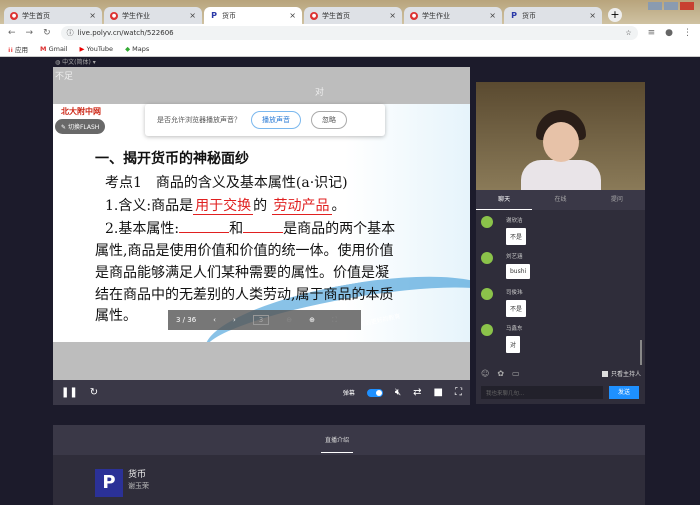  I want to click on url-input: ⓘ live.polyv.cn/watch/522606 ☆, so click(349, 33).